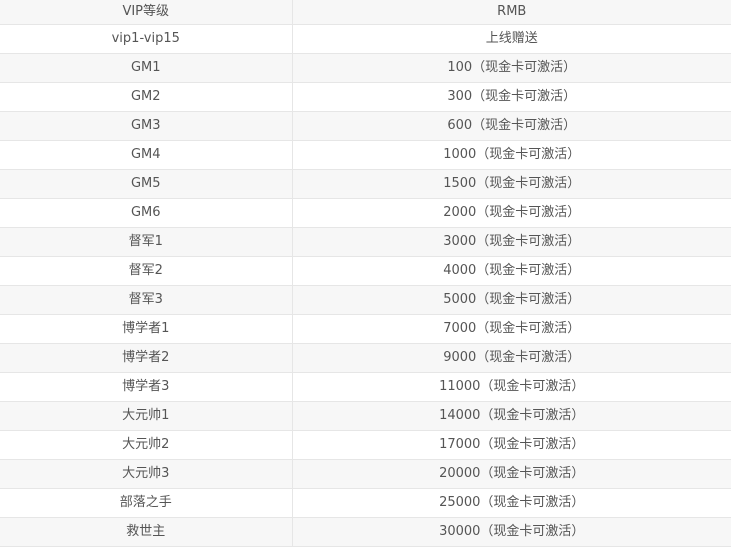  I want to click on cell-rmb: 1500（现金卡可激活）, so click(511, 184).